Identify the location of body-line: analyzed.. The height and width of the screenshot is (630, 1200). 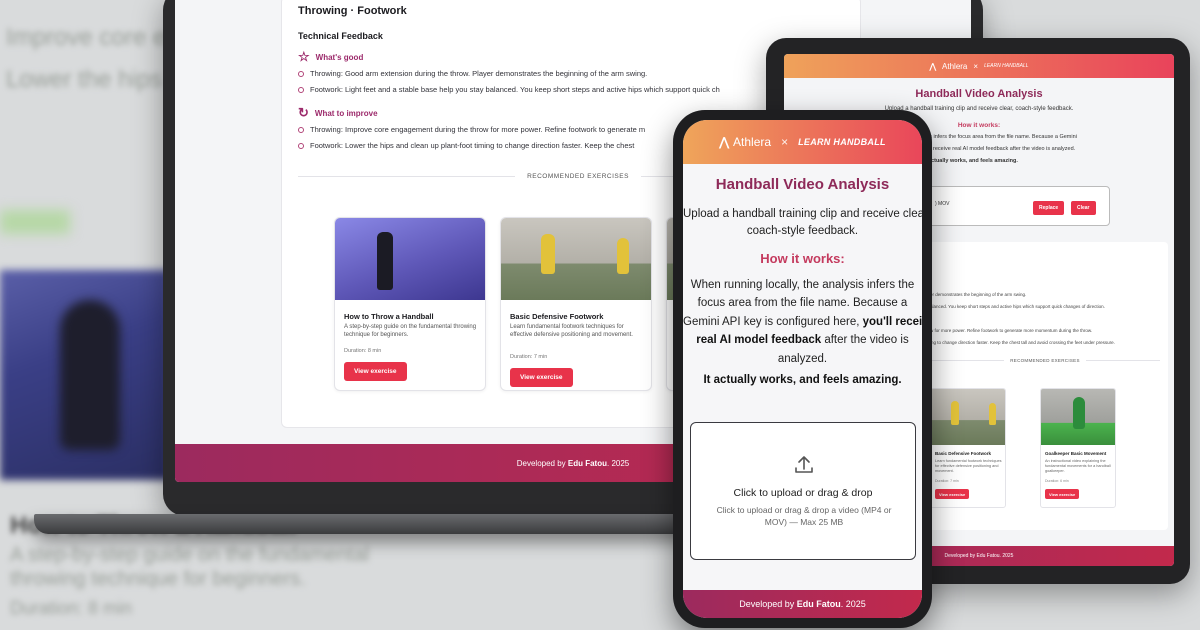
(802, 358).